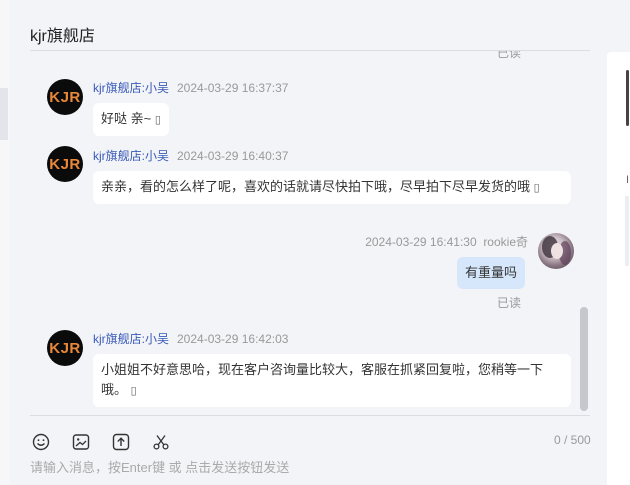 This screenshot has width=630, height=485. I want to click on composer-divider, so click(310, 415).